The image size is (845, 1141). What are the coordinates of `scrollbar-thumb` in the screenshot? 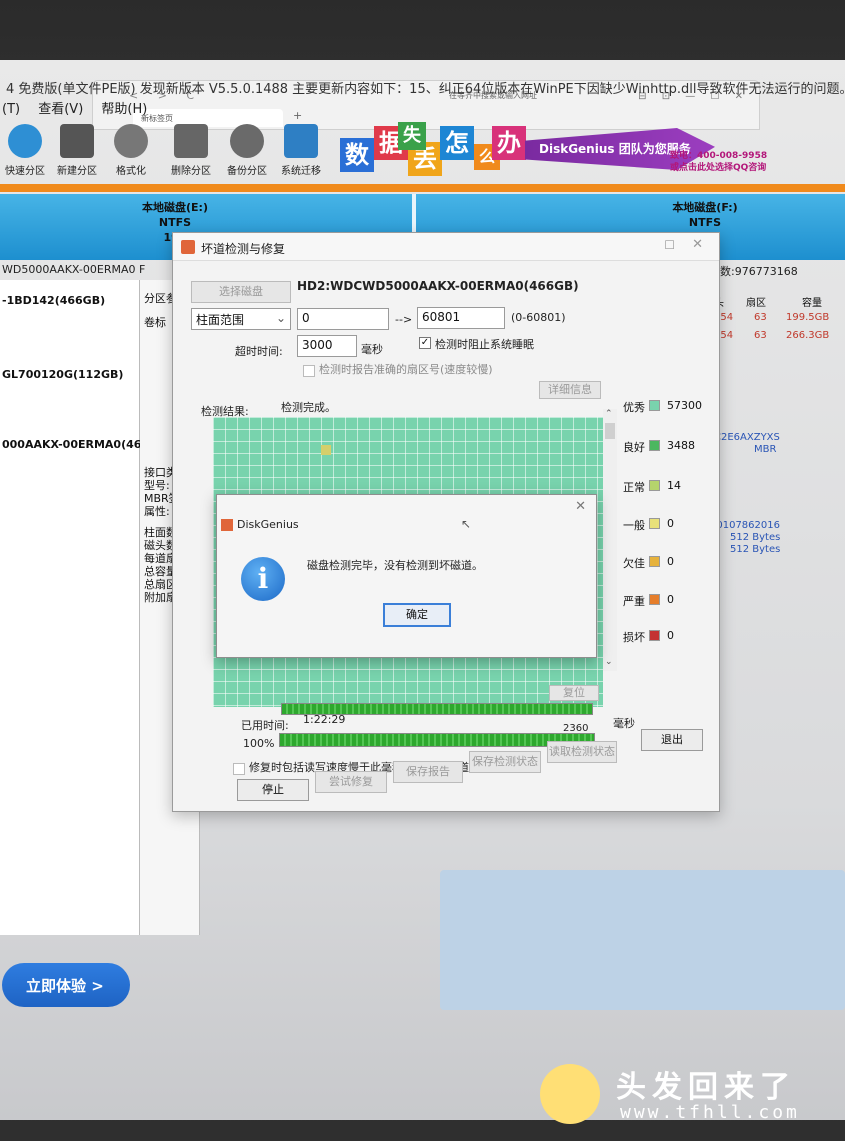 It's located at (610, 431).